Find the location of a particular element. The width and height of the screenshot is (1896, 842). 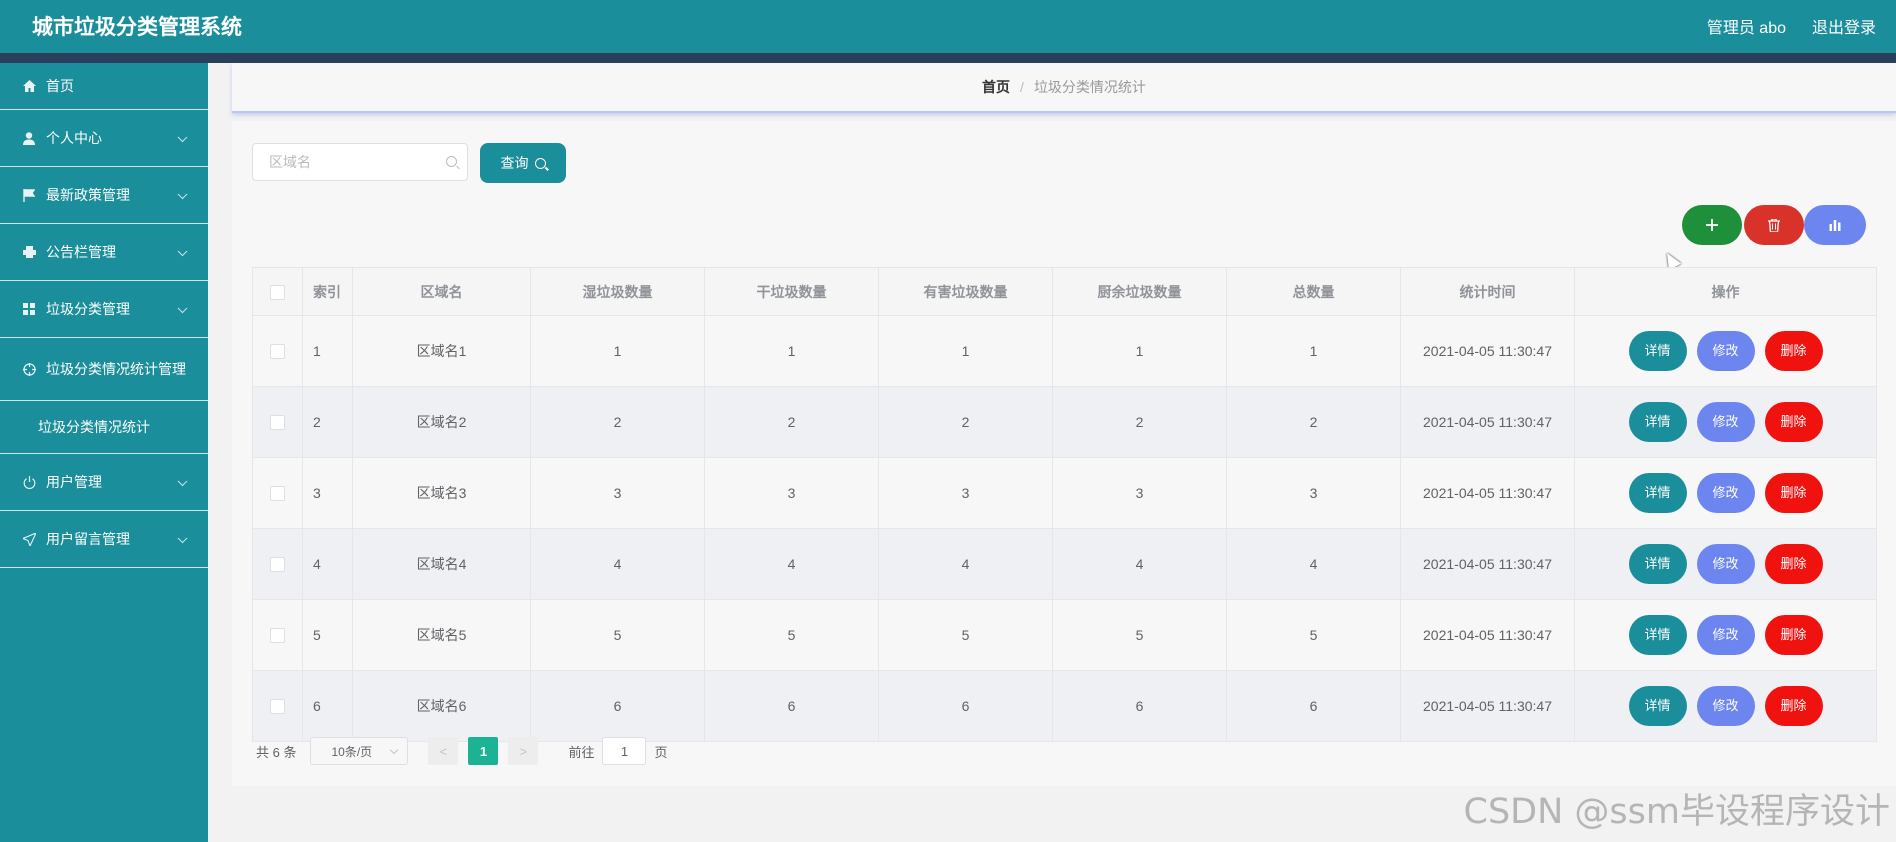

column-header: 操作 is located at coordinates (1725, 291).